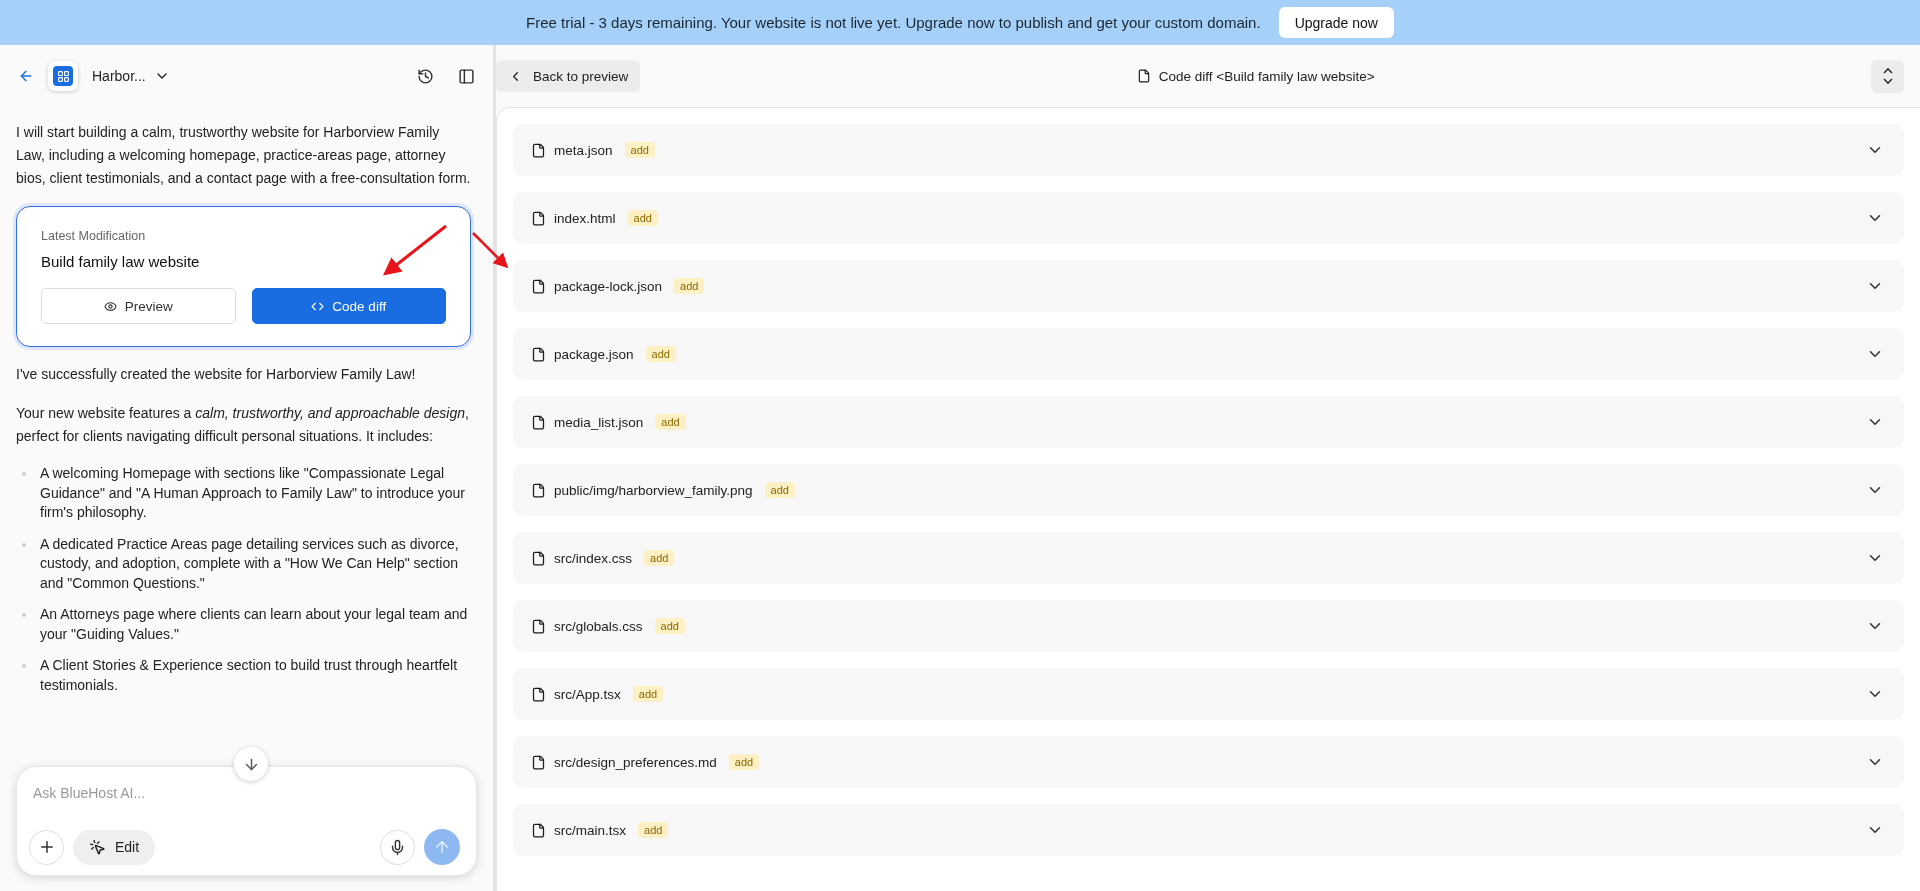 Image resolution: width=1920 pixels, height=891 pixels. What do you see at coordinates (583, 150) in the screenshot?
I see `file-name: meta.json` at bounding box center [583, 150].